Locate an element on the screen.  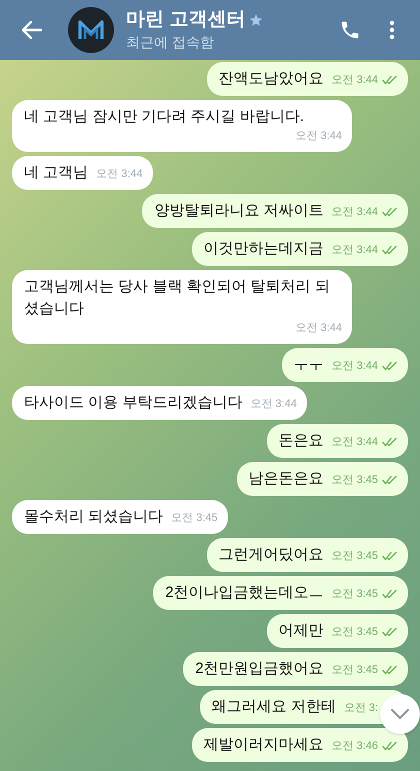
message-time: 오전 3:46 is located at coordinates (355, 746).